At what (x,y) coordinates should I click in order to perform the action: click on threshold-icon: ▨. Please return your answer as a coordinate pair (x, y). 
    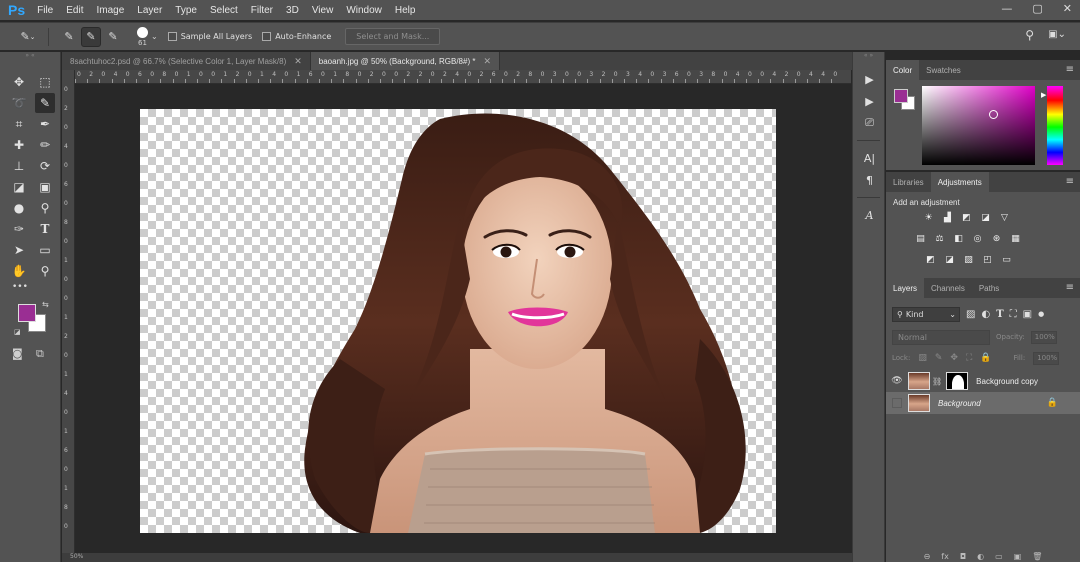
    Looking at the image, I should click on (968, 260).